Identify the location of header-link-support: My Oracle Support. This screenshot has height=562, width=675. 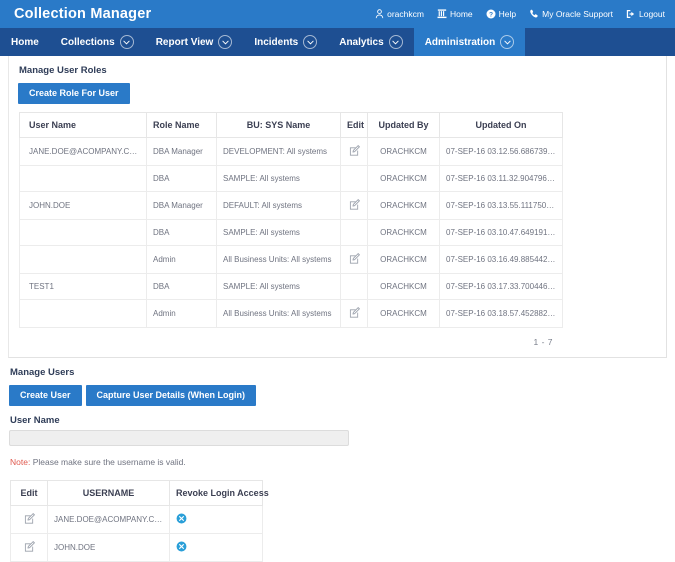
(571, 14).